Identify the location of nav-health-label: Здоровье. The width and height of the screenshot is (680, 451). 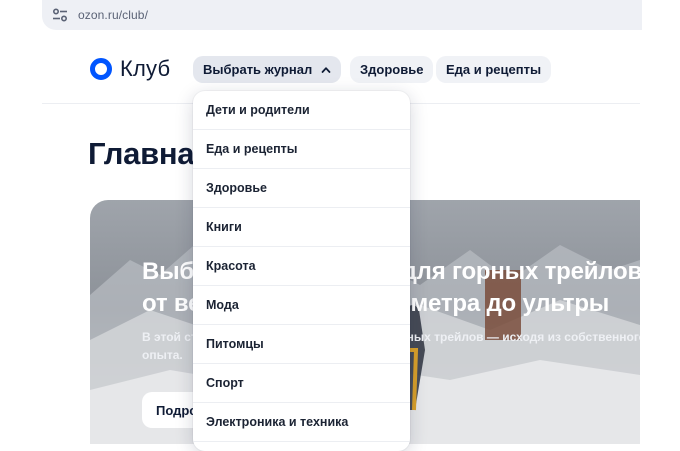
(392, 69).